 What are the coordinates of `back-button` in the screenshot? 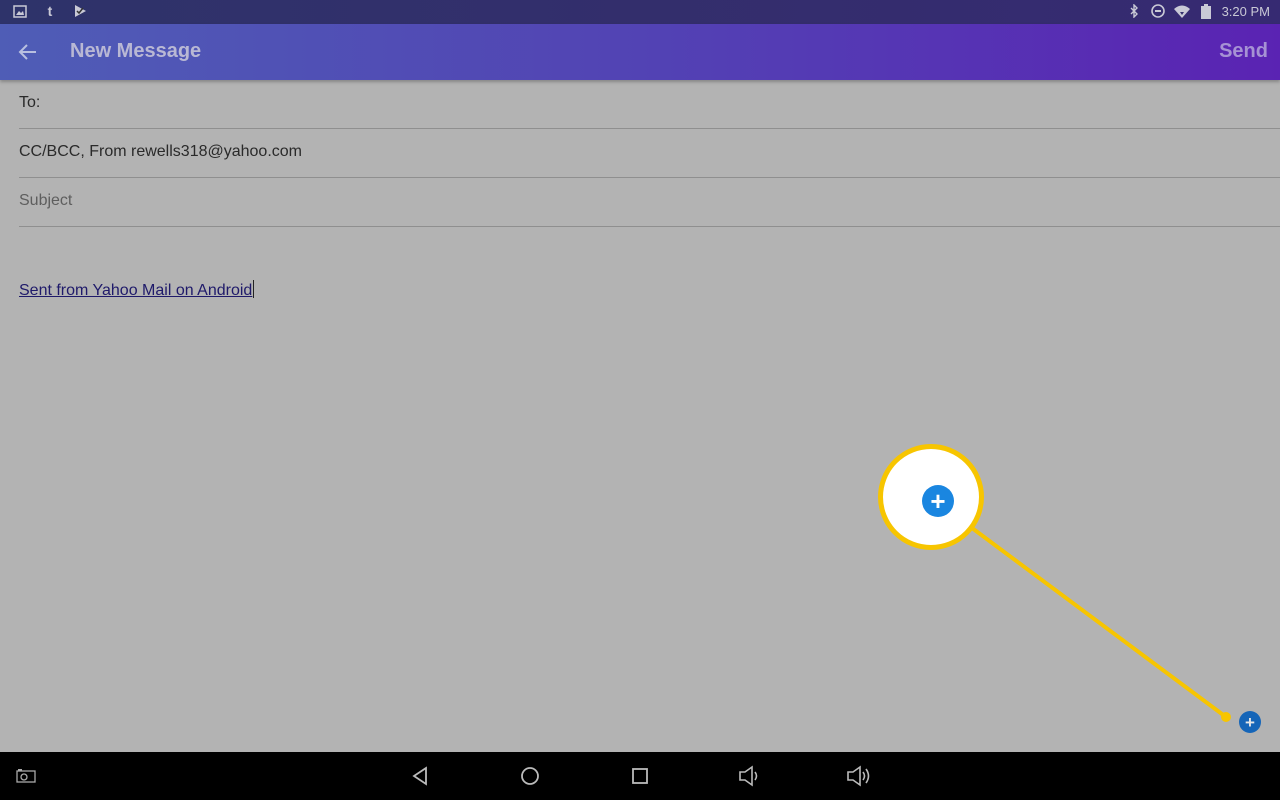 It's located at (28, 52).